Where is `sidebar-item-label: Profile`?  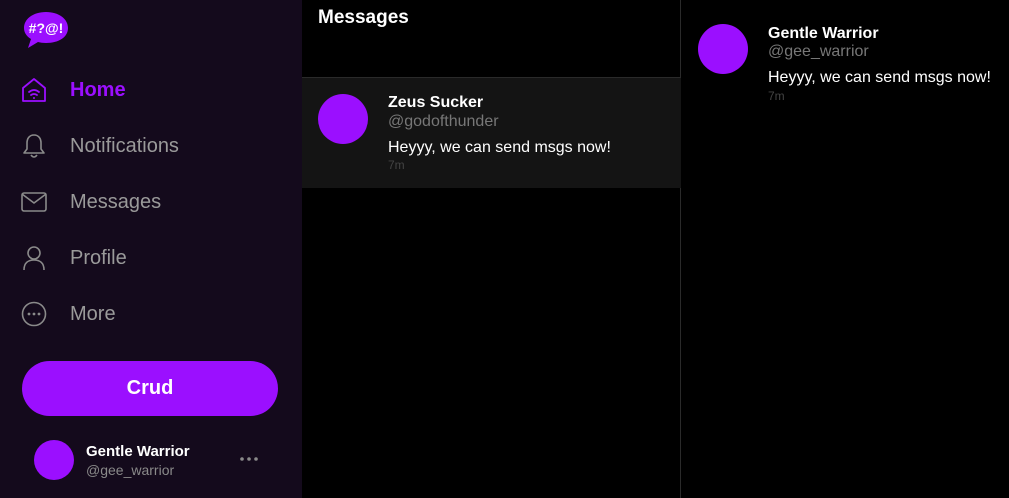
sidebar-item-label: Profile is located at coordinates (98, 257).